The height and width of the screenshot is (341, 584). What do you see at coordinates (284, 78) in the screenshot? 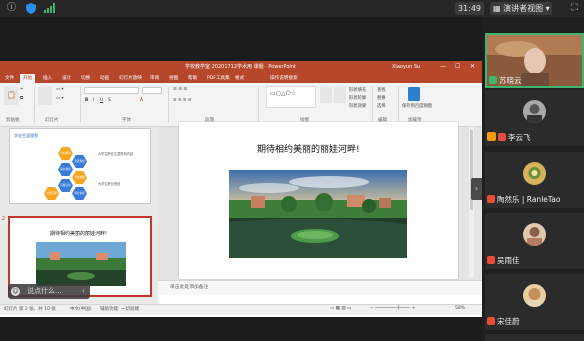
I see `tell-me-search: 操作说明搜索` at bounding box center [284, 78].